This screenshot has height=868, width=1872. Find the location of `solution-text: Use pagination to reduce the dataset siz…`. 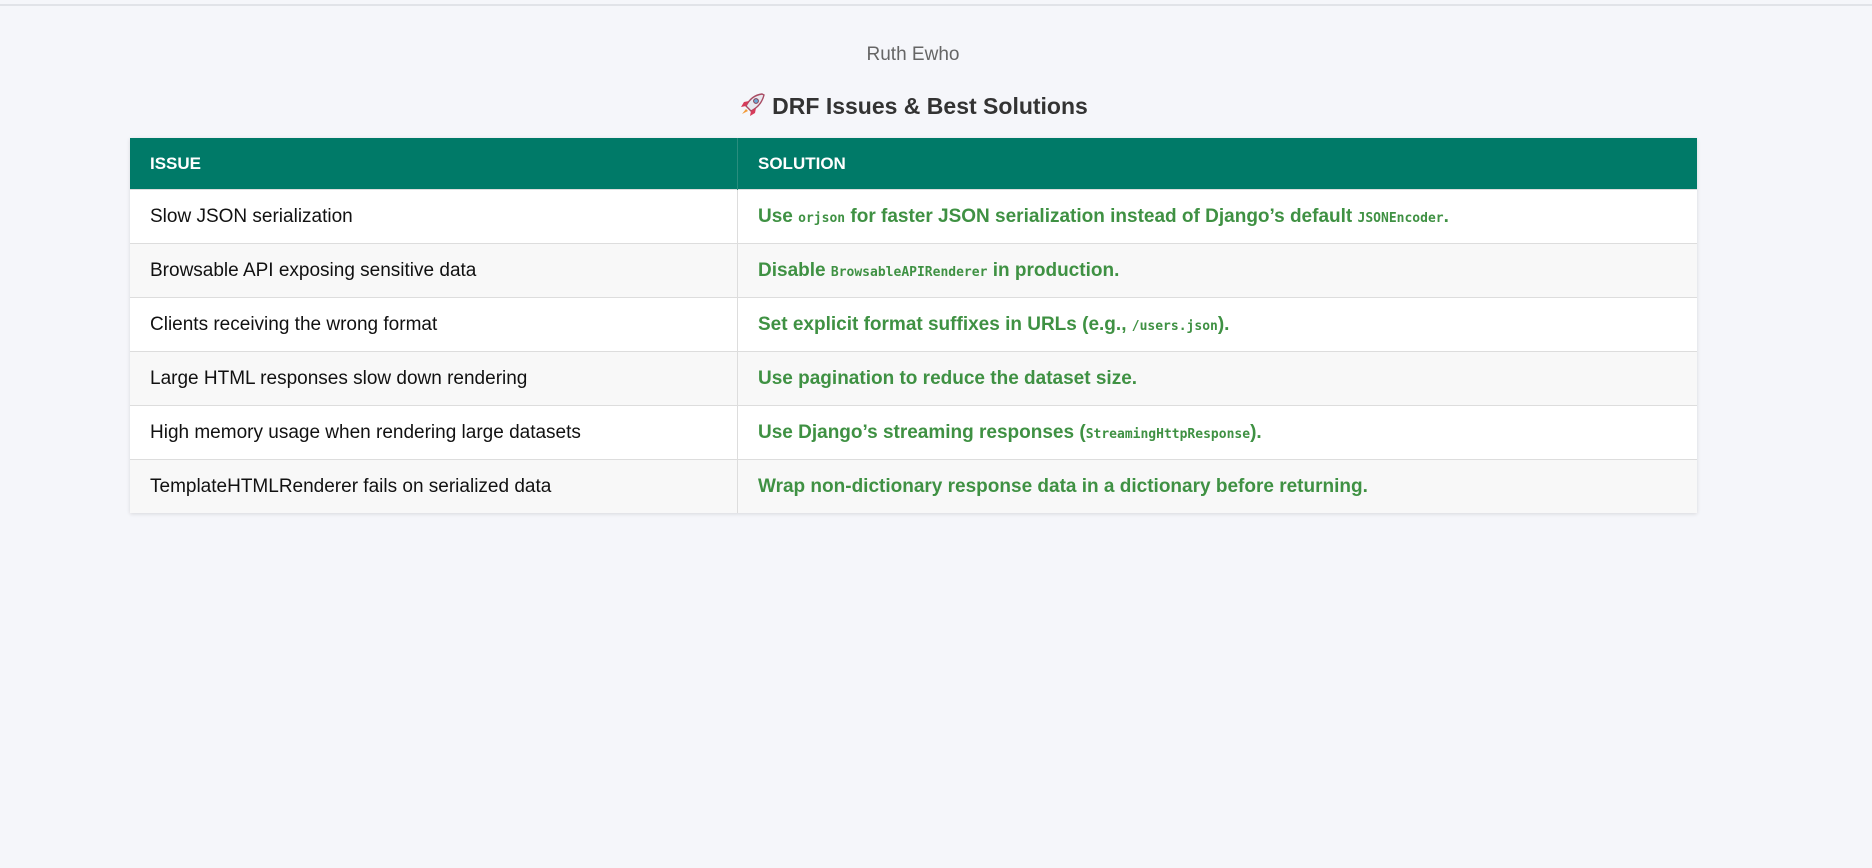

solution-text: Use pagination to reduce the dataset siz… is located at coordinates (948, 378).